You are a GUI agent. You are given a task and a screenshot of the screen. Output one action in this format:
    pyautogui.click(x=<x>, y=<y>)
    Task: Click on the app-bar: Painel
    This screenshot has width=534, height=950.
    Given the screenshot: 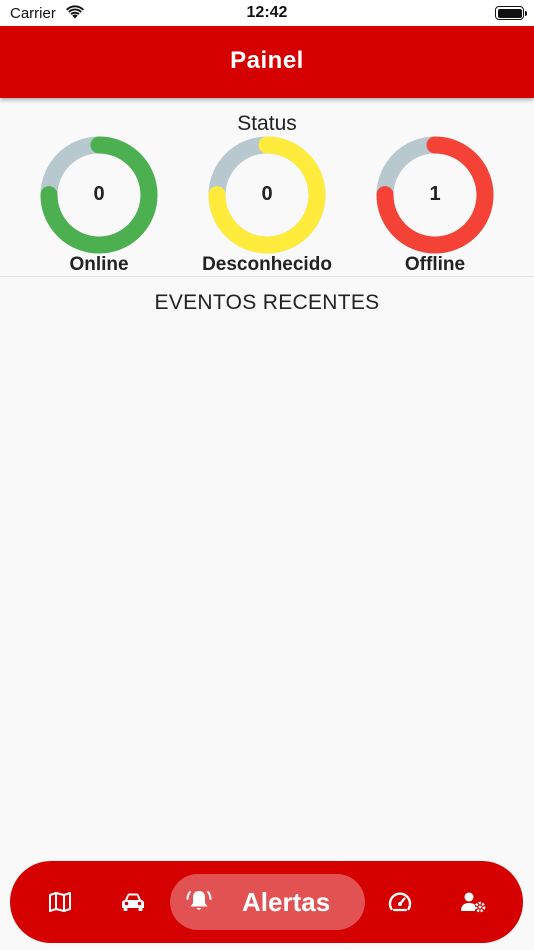 What is the action you would take?
    pyautogui.click(x=267, y=62)
    